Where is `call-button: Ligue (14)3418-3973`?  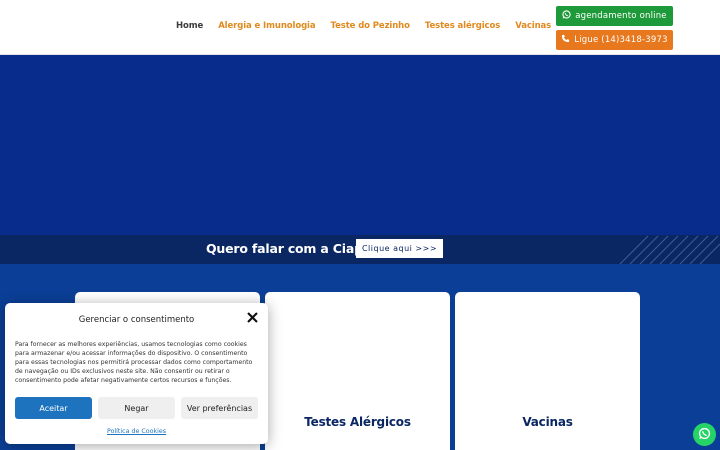
call-button: Ligue (14)3418-3973 is located at coordinates (614, 40).